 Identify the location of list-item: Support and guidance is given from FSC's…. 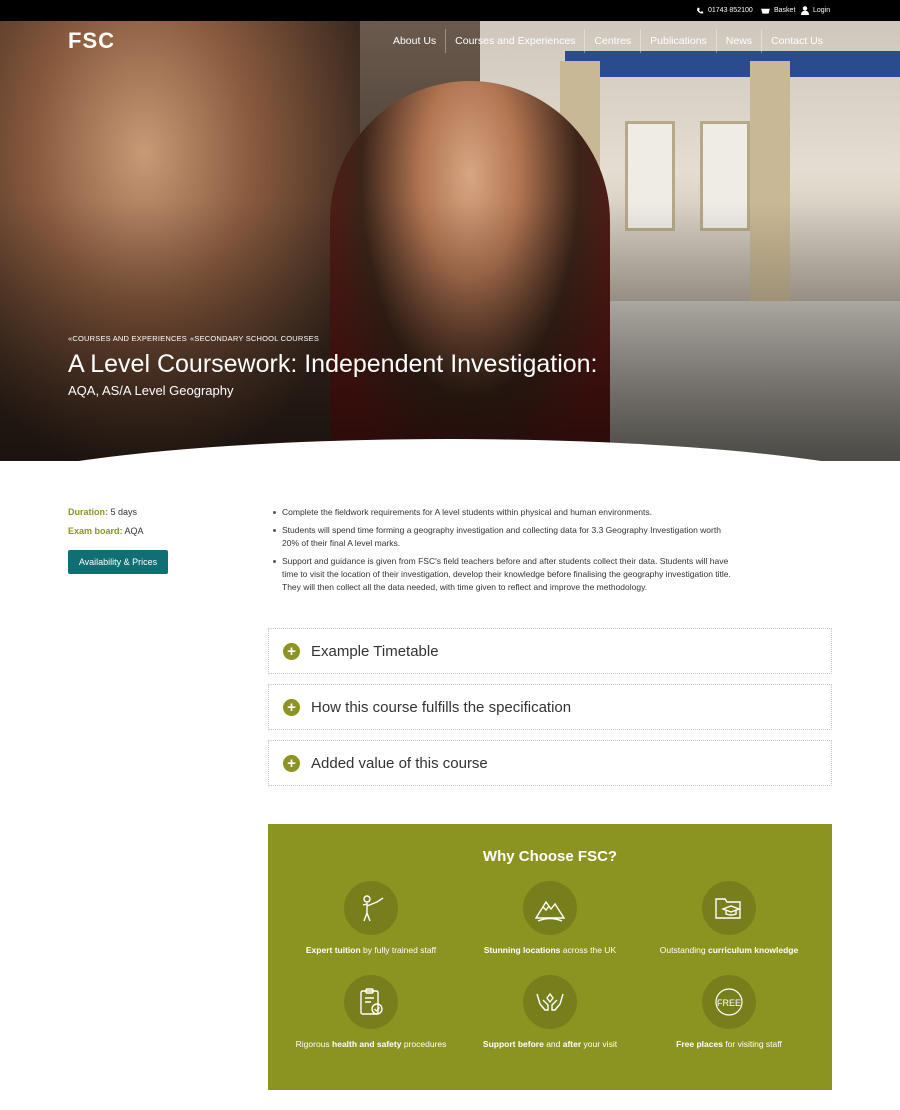
(502, 574).